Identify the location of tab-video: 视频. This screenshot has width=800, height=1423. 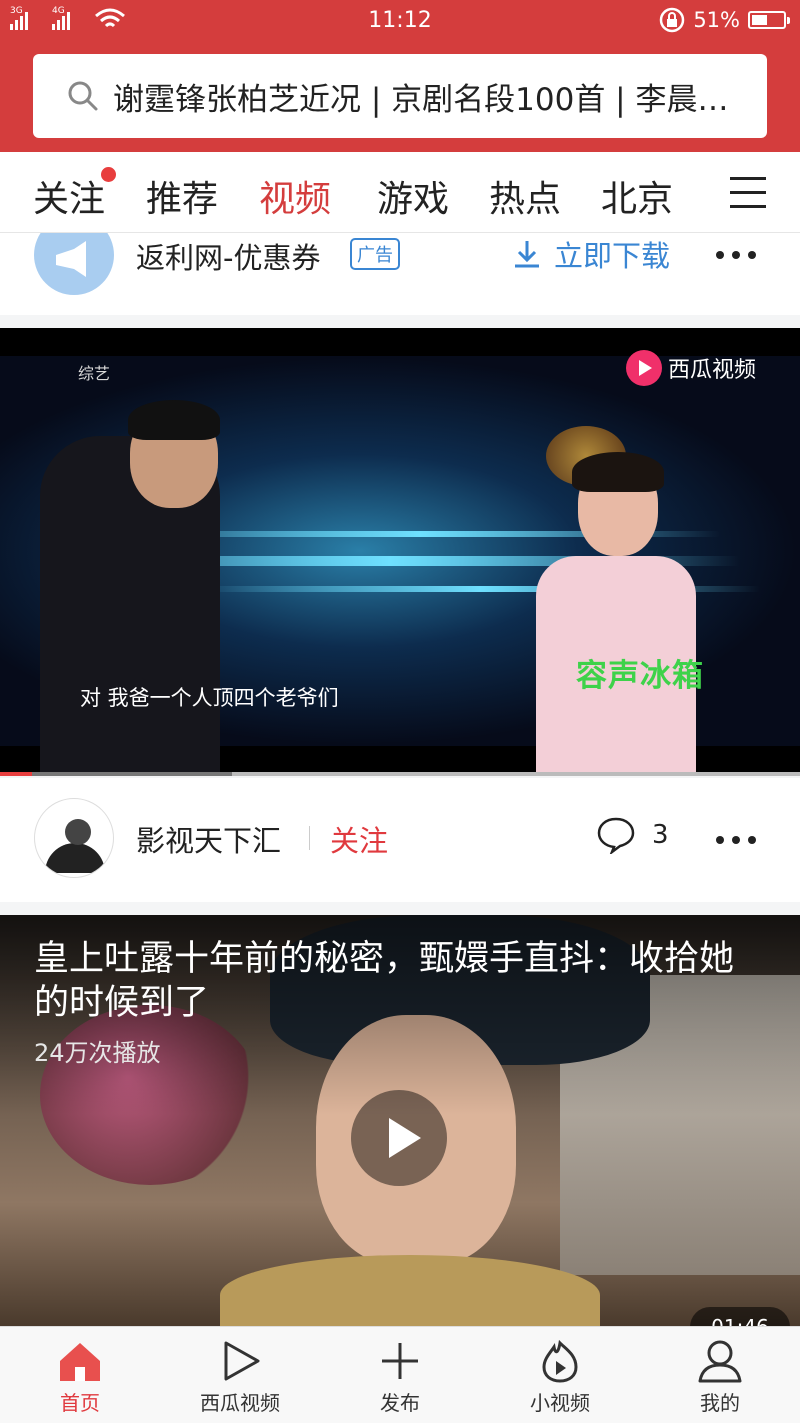
(295, 196).